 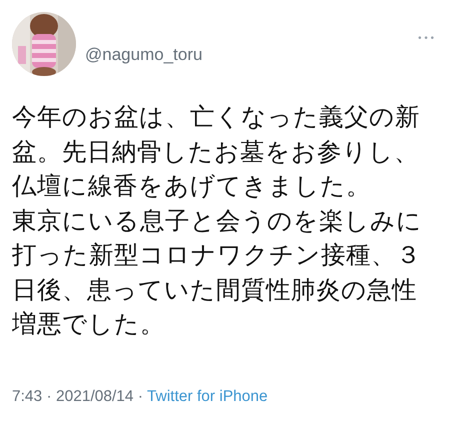 I want to click on user-handle: @nagumo_toru, so click(x=143, y=55).